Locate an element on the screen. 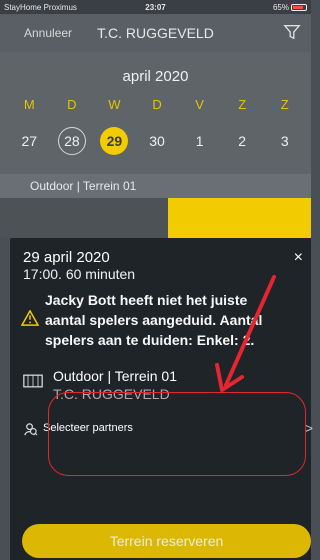 Image resolution: width=320 pixels, height=560 pixels. calendar-day: 30 is located at coordinates (157, 141).